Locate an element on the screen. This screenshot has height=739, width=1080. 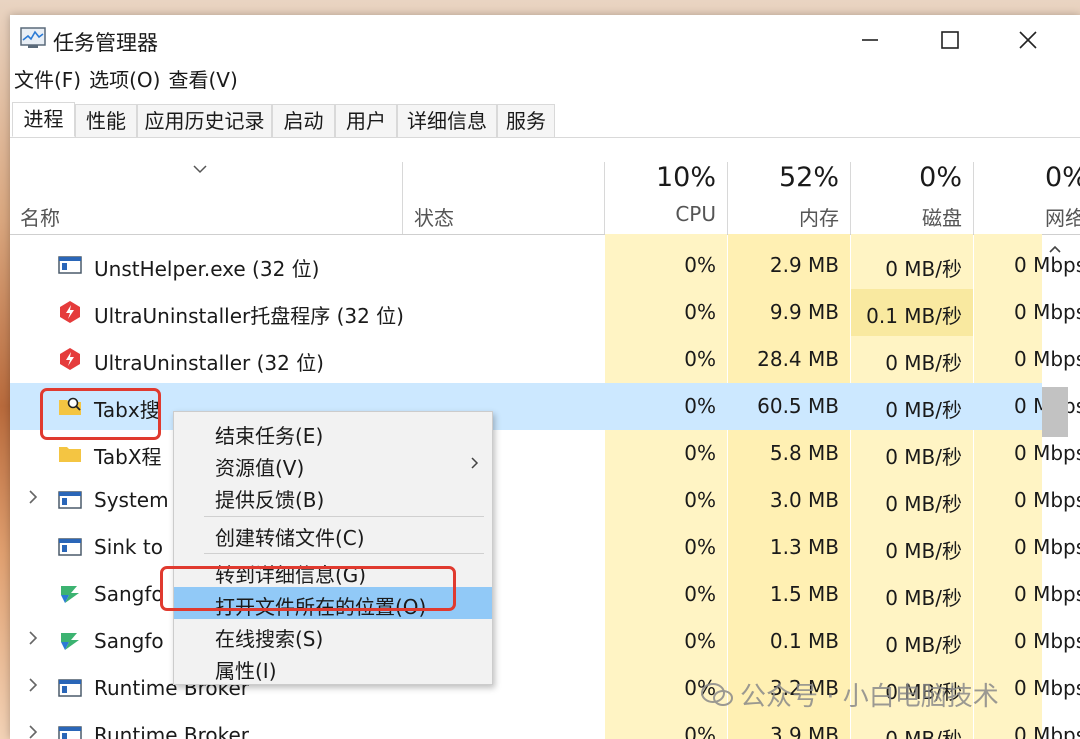
annotation-highlight-row is located at coordinates (100, 414).